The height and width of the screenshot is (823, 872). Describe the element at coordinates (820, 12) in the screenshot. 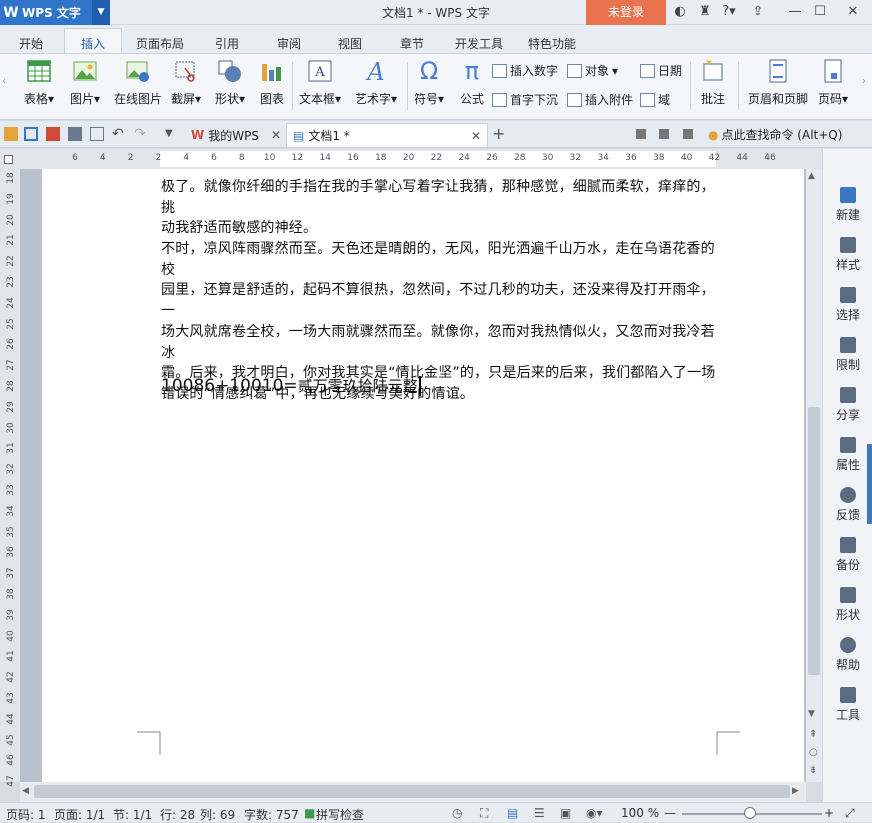

I see `maximize-icon: ☐` at that location.